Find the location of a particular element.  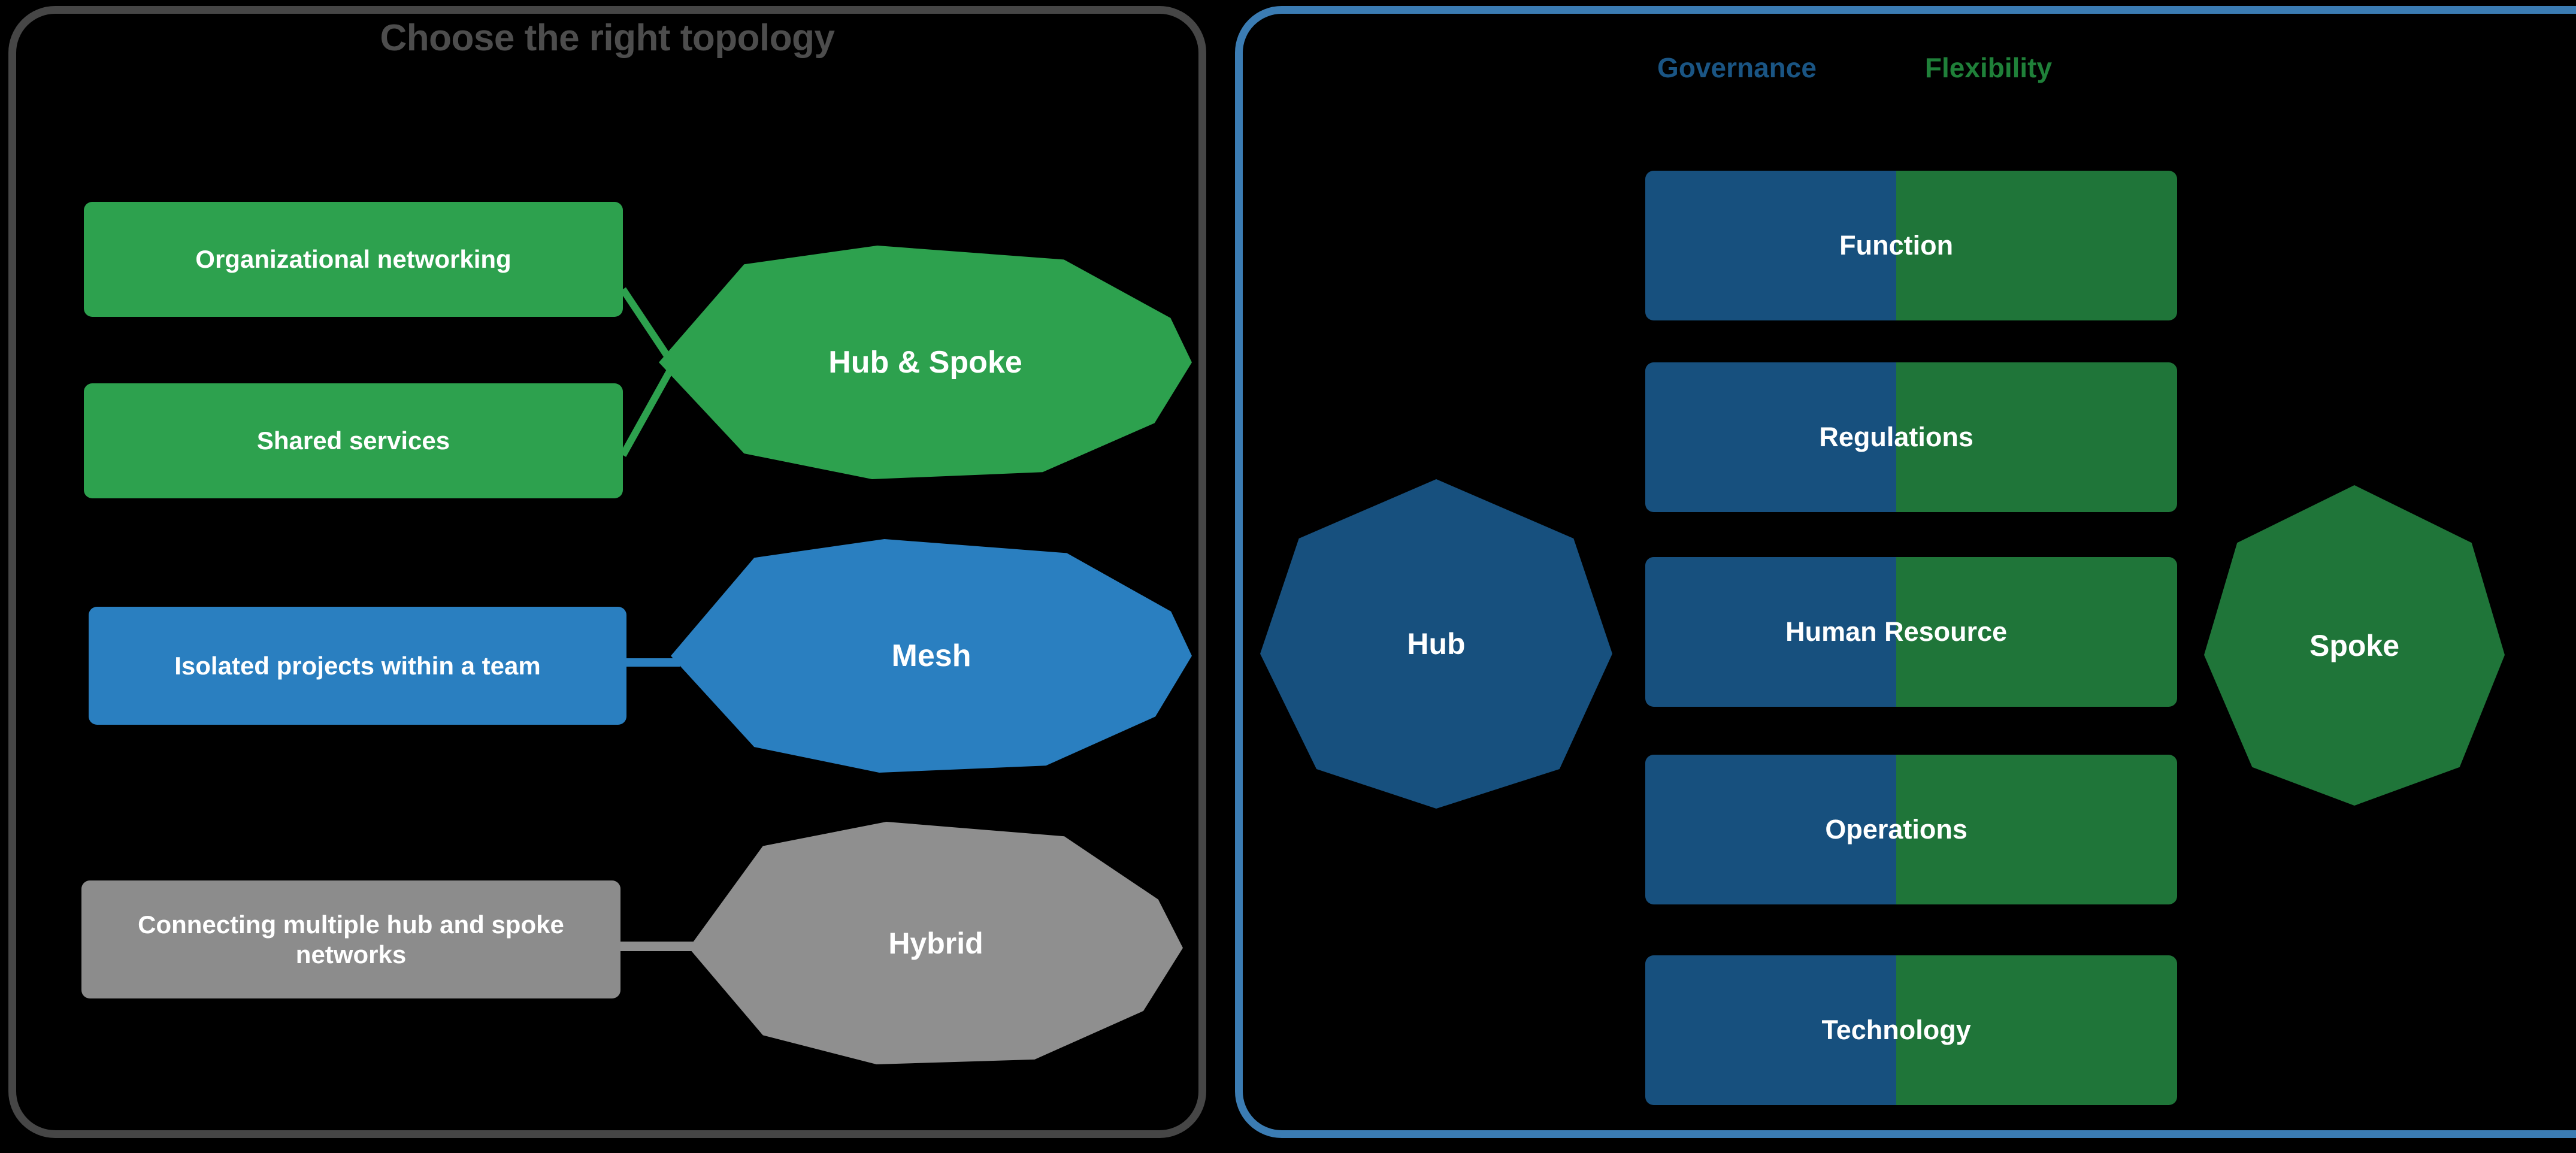

box-label: Isolated projects within a team is located at coordinates (357, 665).